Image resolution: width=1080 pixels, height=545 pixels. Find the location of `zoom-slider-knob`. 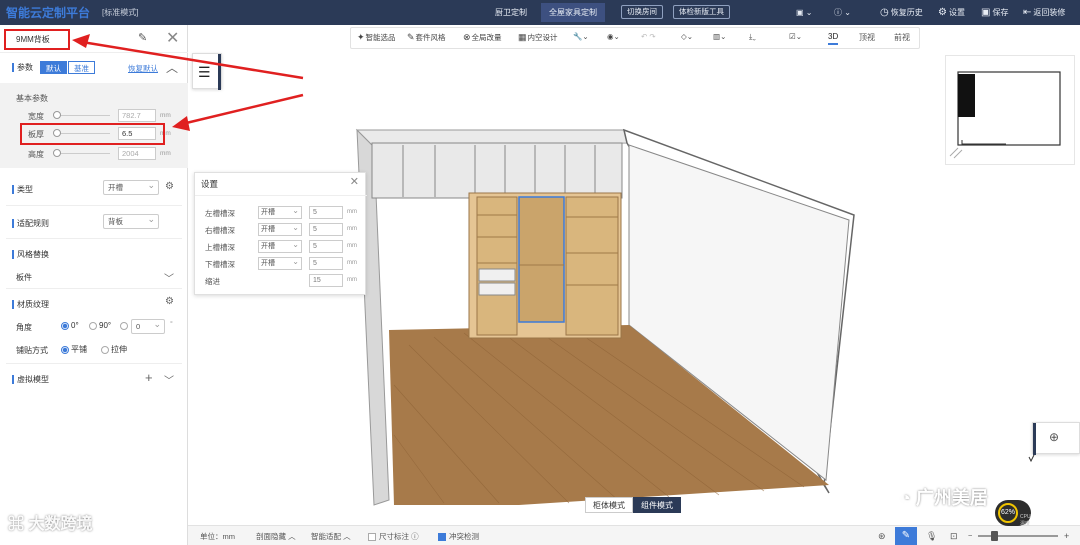

zoom-slider-knob is located at coordinates (994, 536).